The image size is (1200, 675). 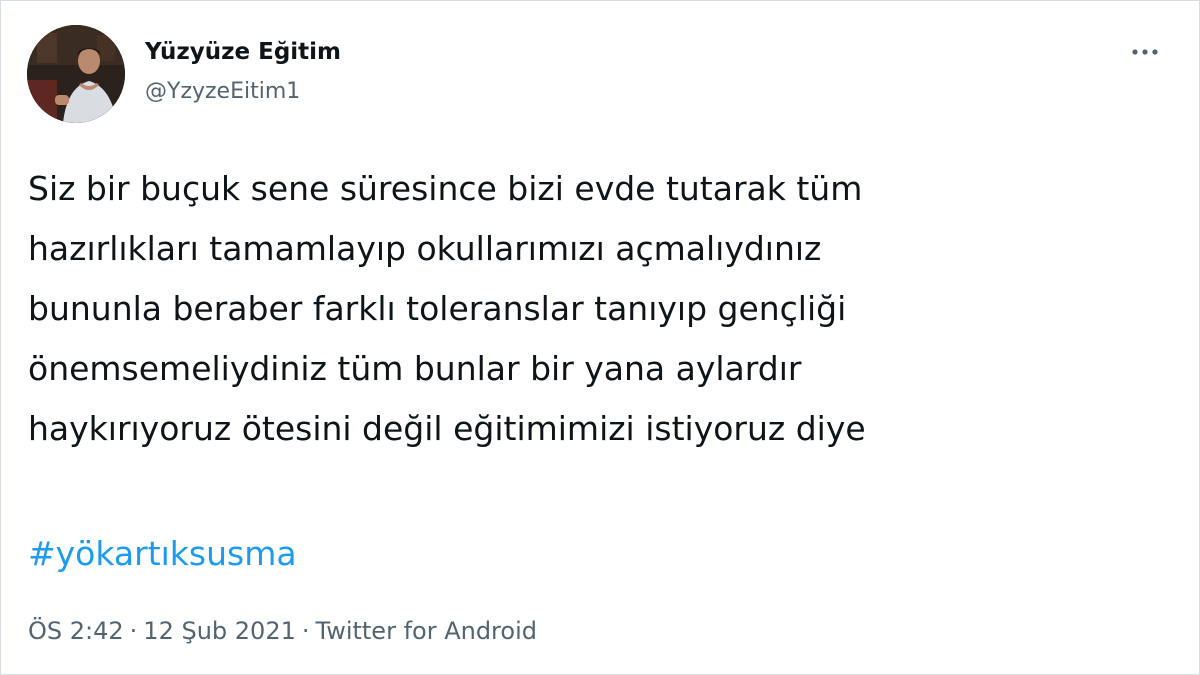 I want to click on author-handle: @YzyzeEitim1, so click(x=222, y=91).